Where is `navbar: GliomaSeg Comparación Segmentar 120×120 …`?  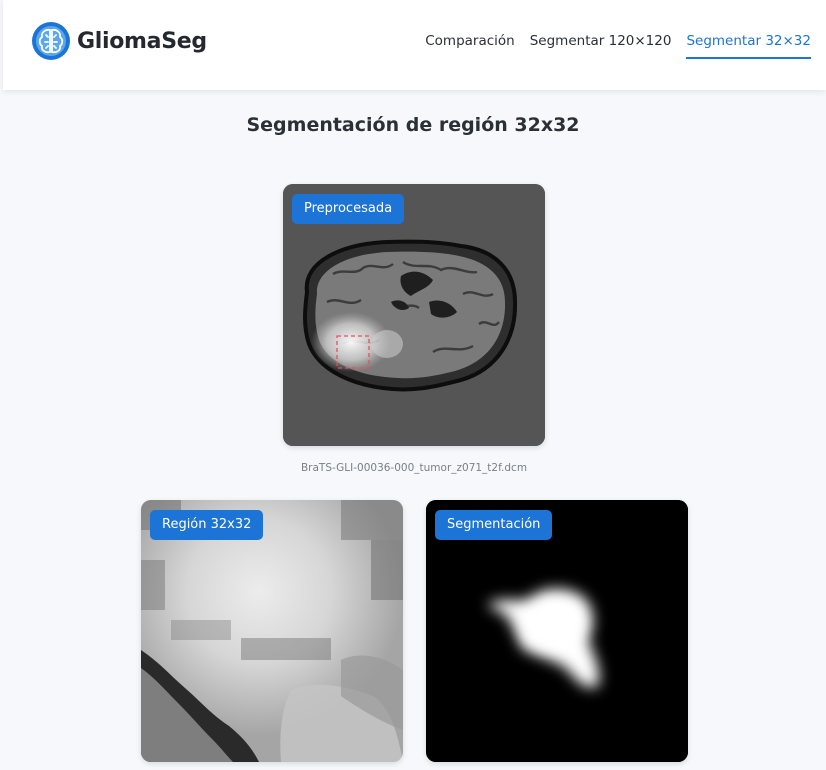
navbar: GliomaSeg Comparación Segmentar 120×120 … is located at coordinates (414, 45).